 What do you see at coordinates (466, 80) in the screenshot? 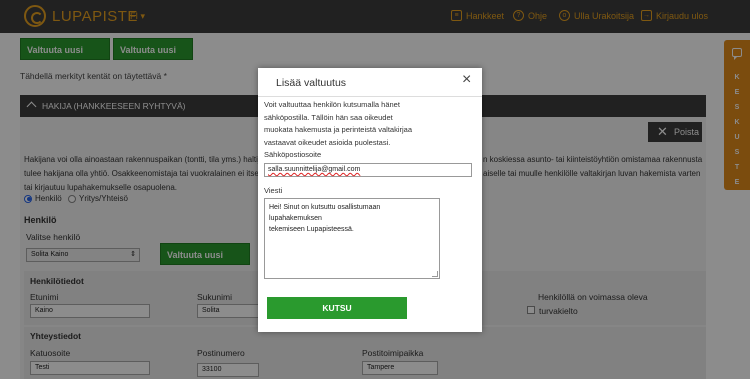
I see `close-icon: ×` at bounding box center [466, 80].